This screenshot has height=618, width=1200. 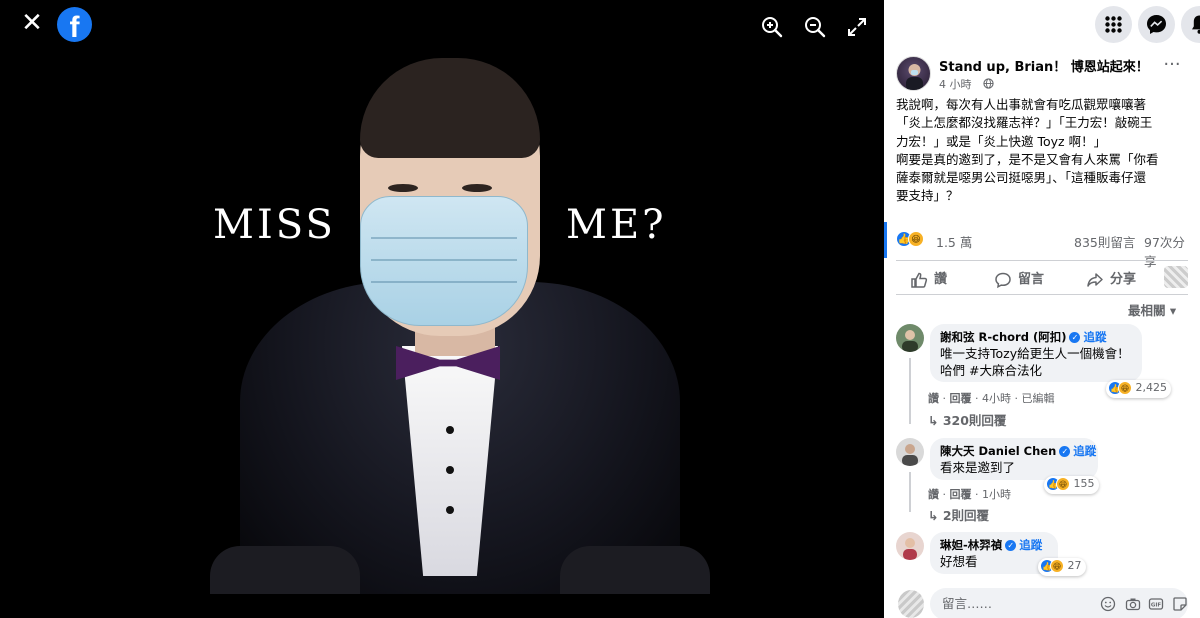 I want to click on comment-text: 唯一支持Tozy給更生人一個機會！, so click(x=1035, y=353).